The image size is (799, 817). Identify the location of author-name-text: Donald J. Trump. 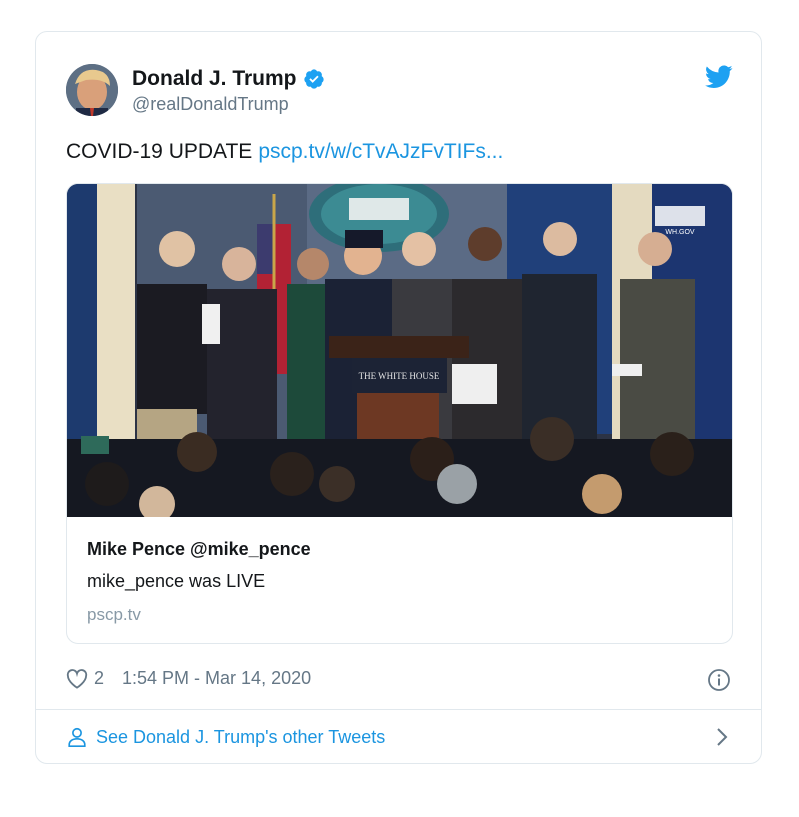
(214, 79).